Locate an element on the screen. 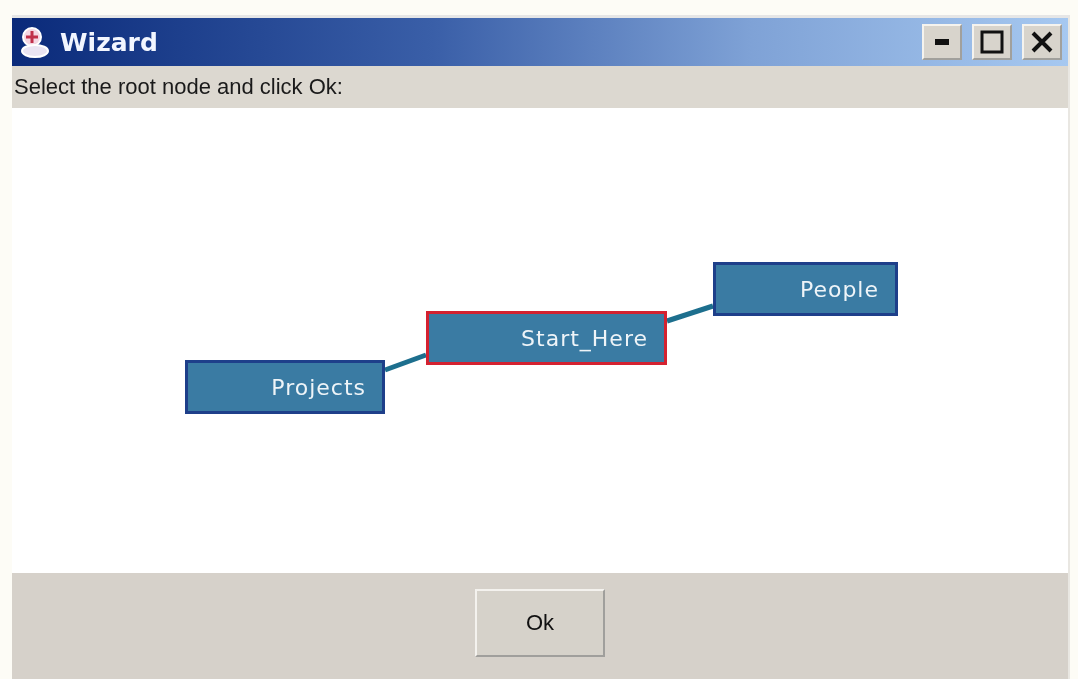  app-icon is located at coordinates (35, 42).